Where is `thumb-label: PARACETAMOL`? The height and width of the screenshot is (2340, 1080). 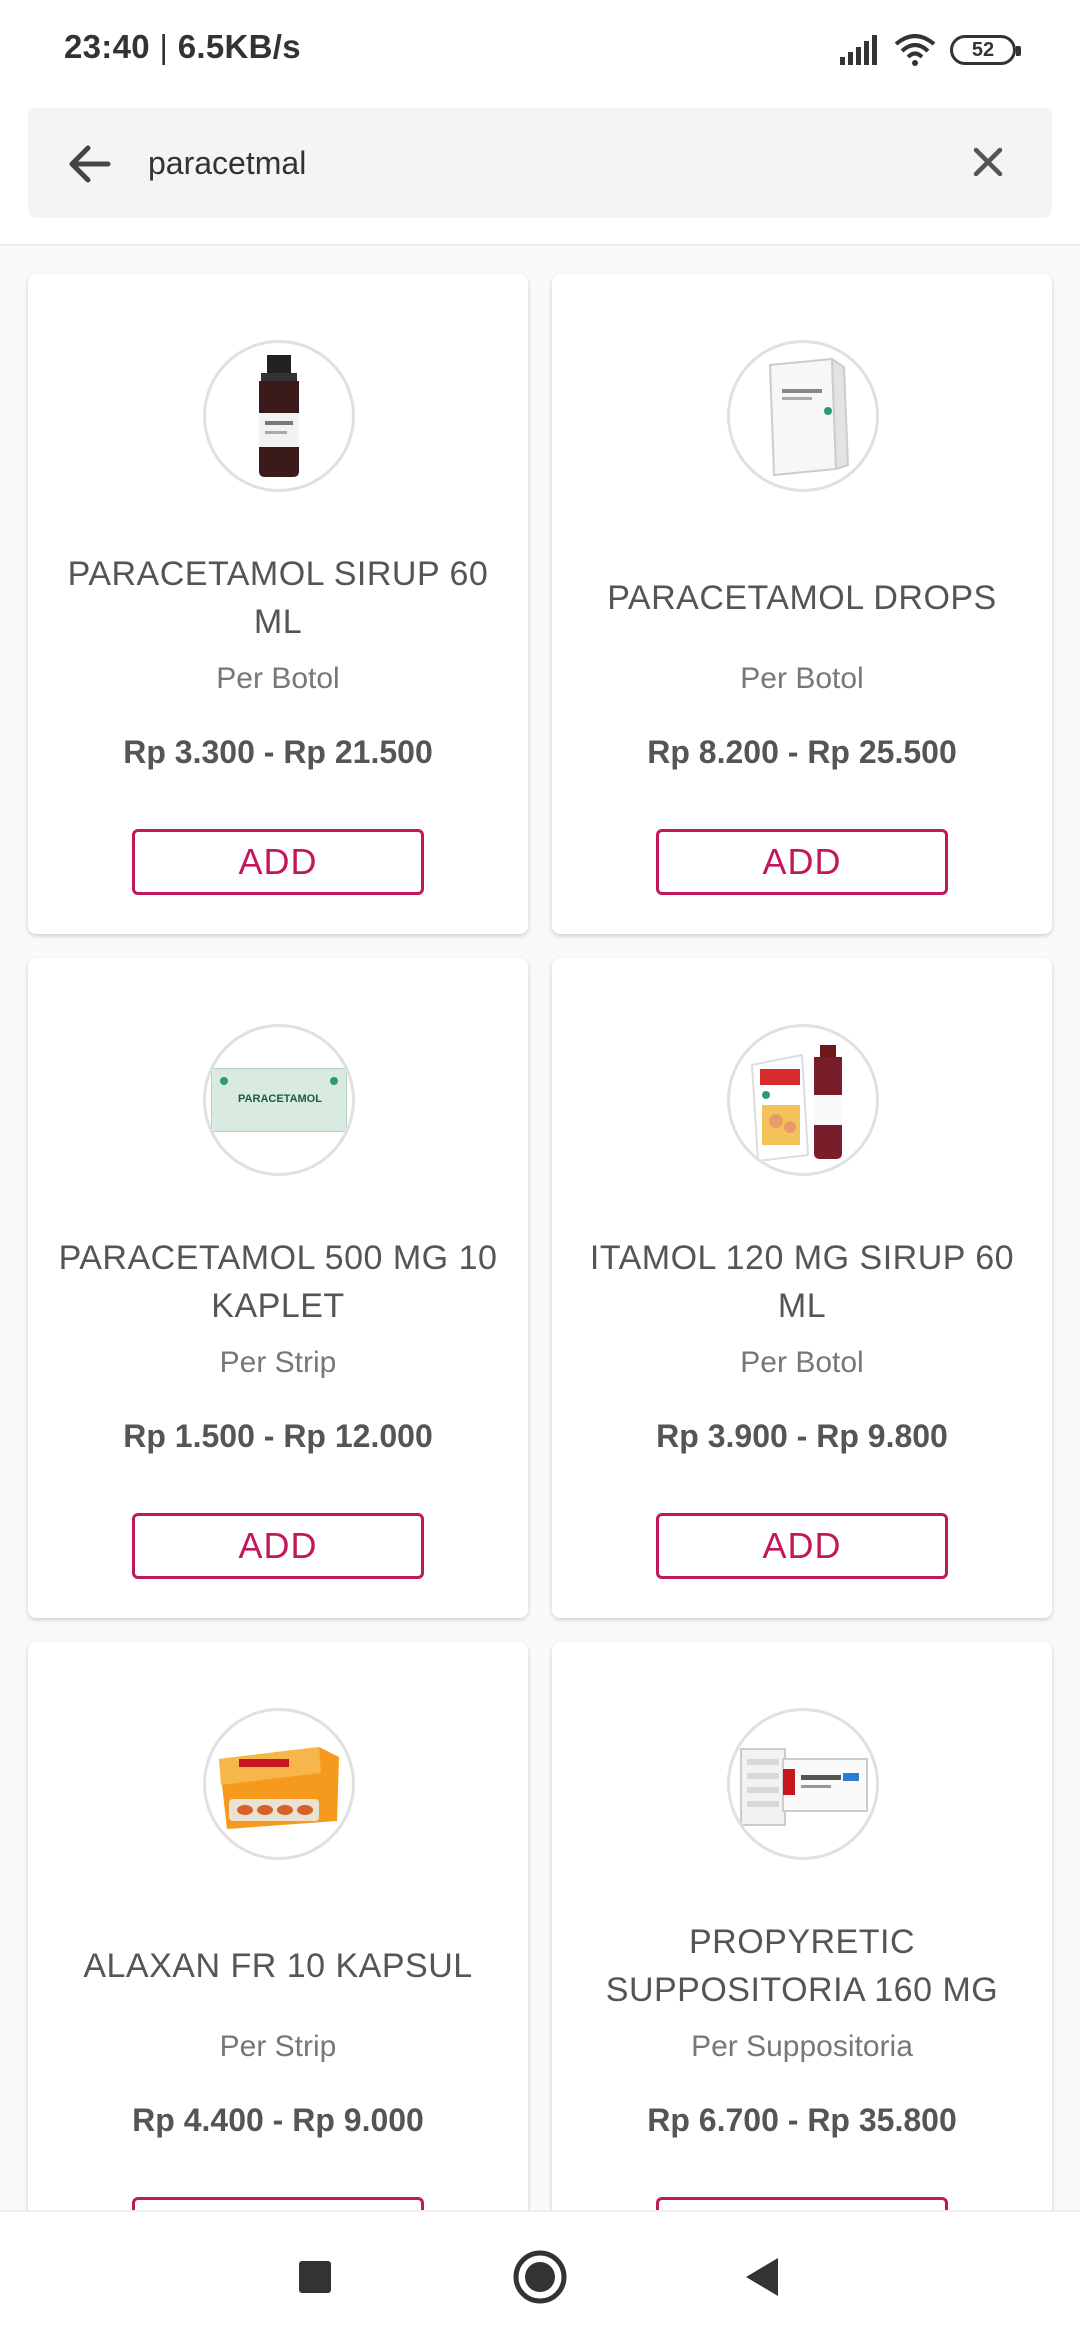
thumb-label: PARACETAMOL is located at coordinates (280, 1099).